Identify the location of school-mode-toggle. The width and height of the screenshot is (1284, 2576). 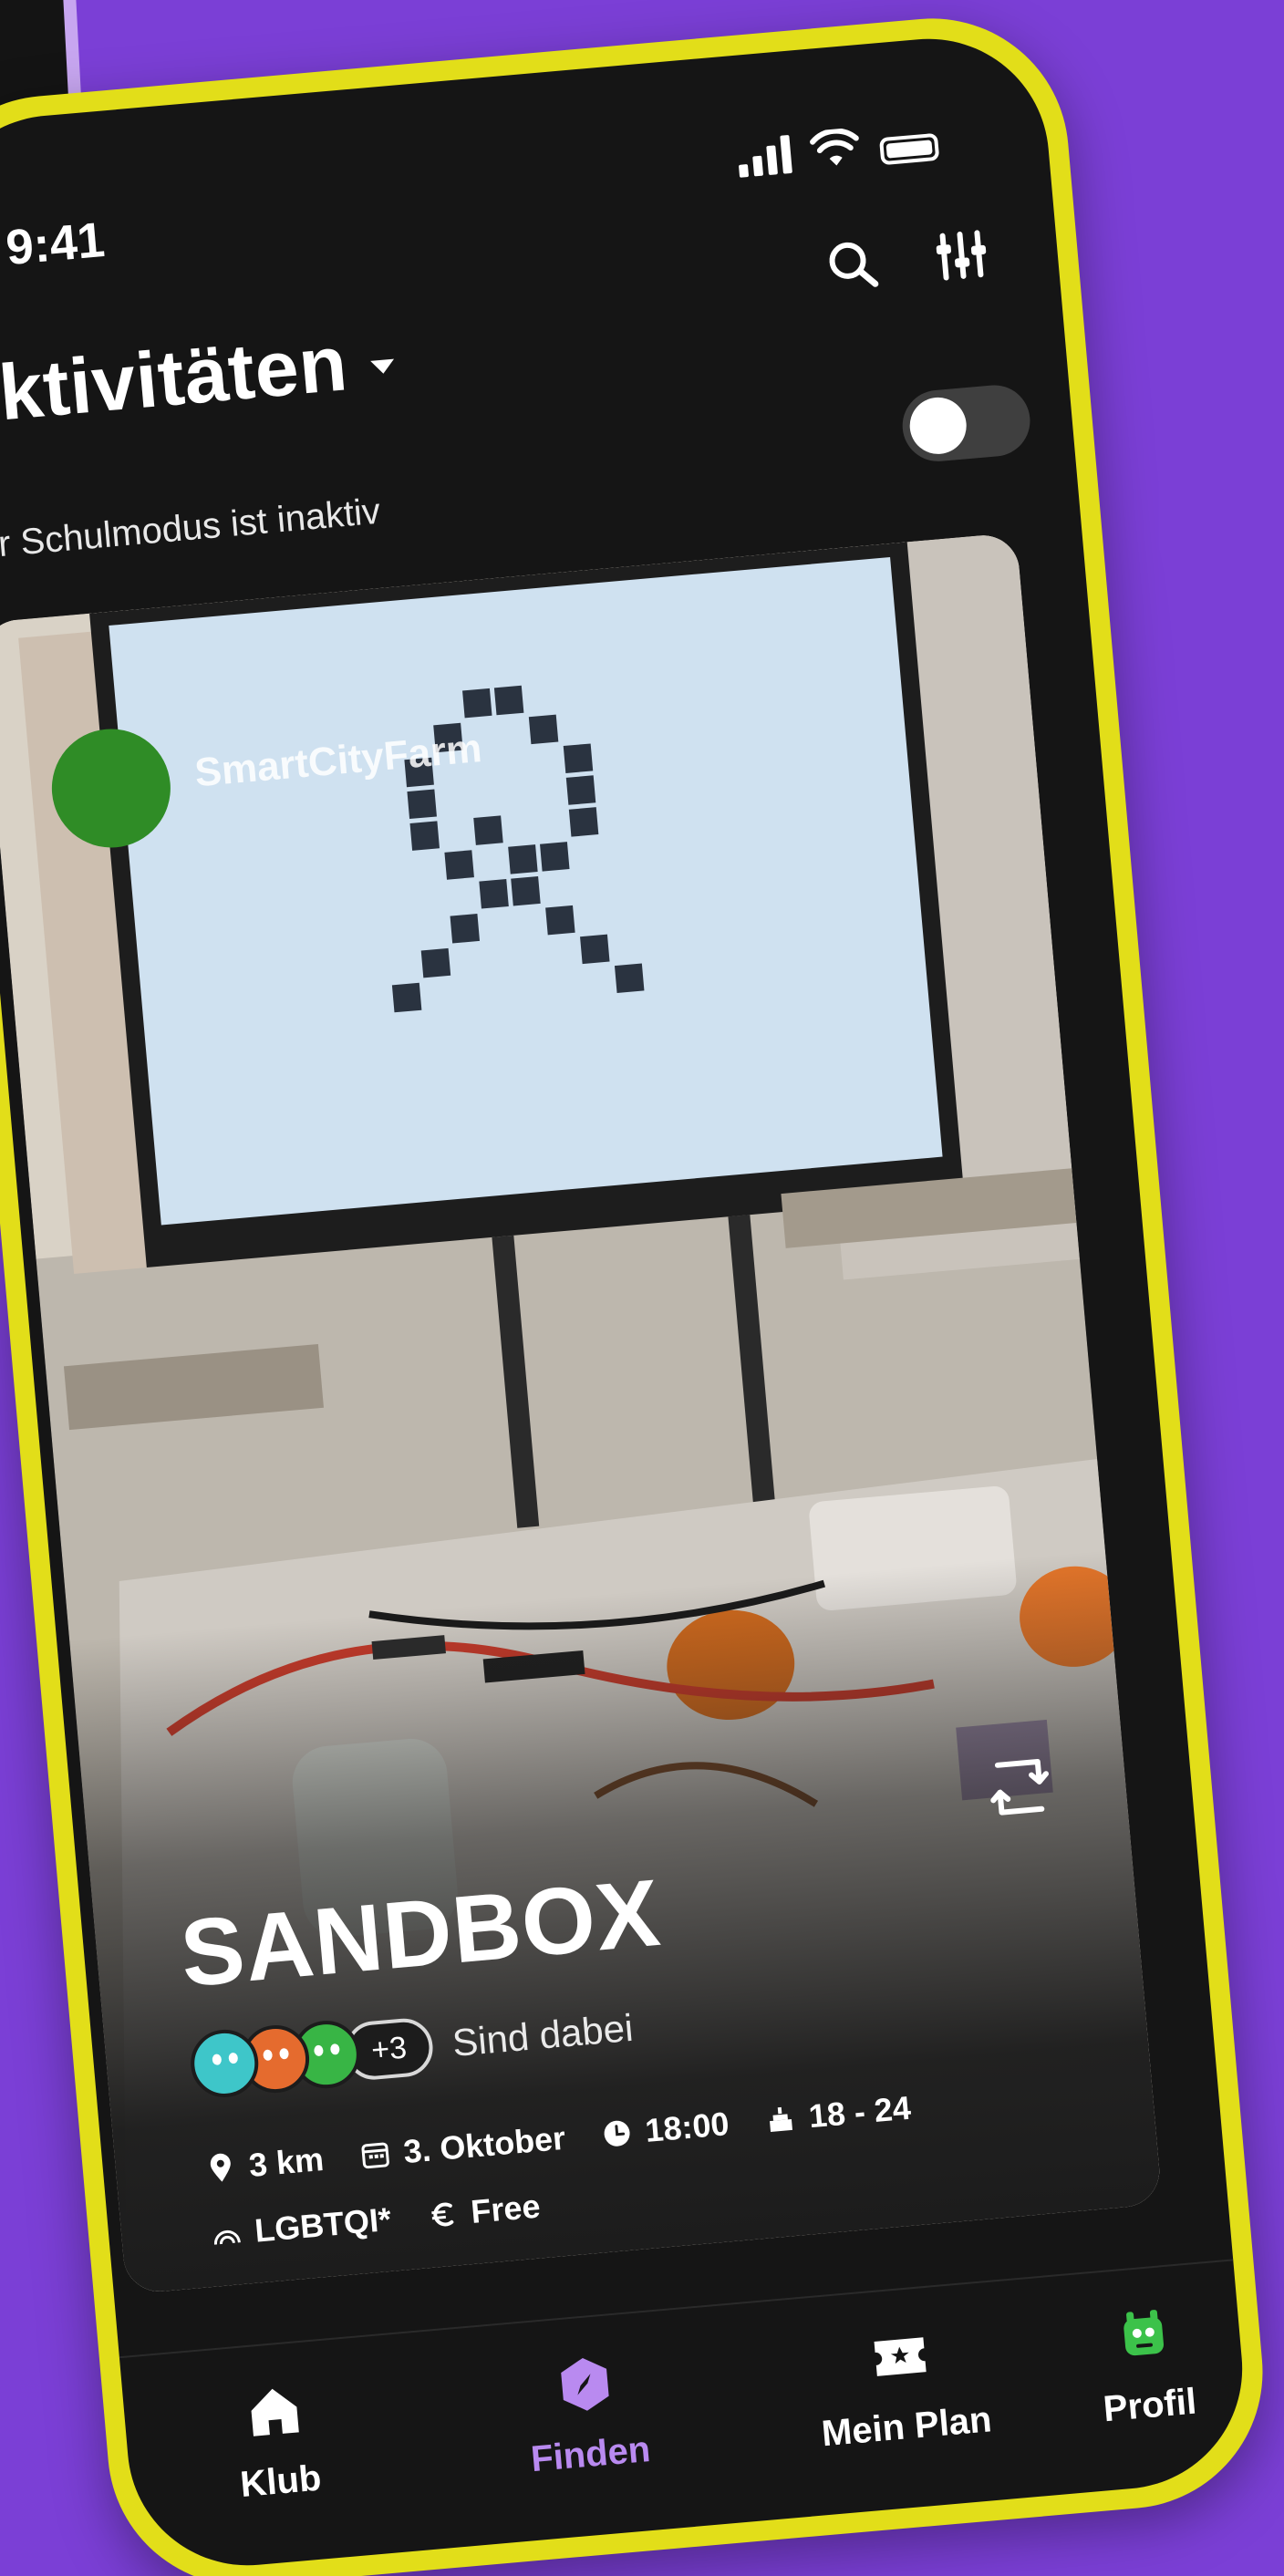
(966, 423).